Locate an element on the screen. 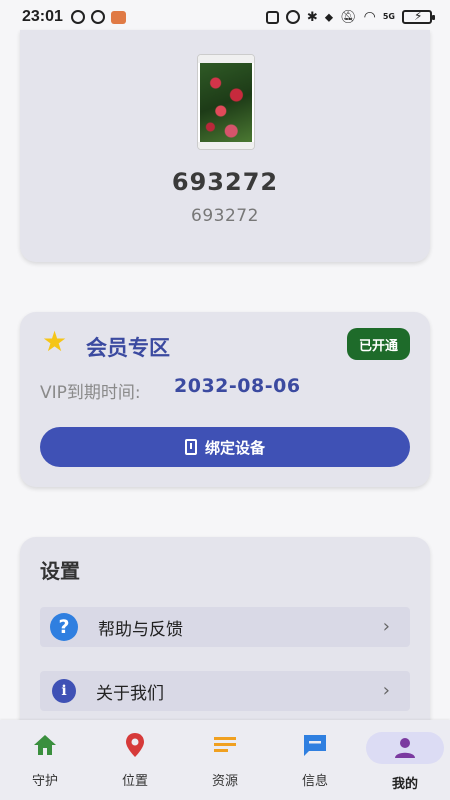 The width and height of the screenshot is (450, 800). vip-expire-date: 2032-08-06 is located at coordinates (237, 386).